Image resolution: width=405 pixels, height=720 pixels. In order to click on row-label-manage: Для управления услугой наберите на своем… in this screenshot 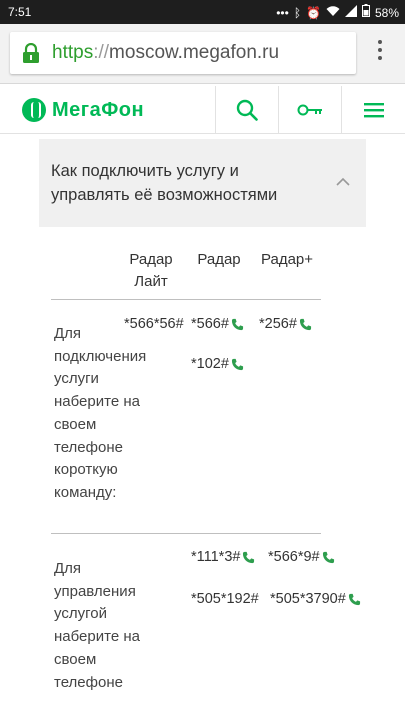, I will do `click(97, 625)`.